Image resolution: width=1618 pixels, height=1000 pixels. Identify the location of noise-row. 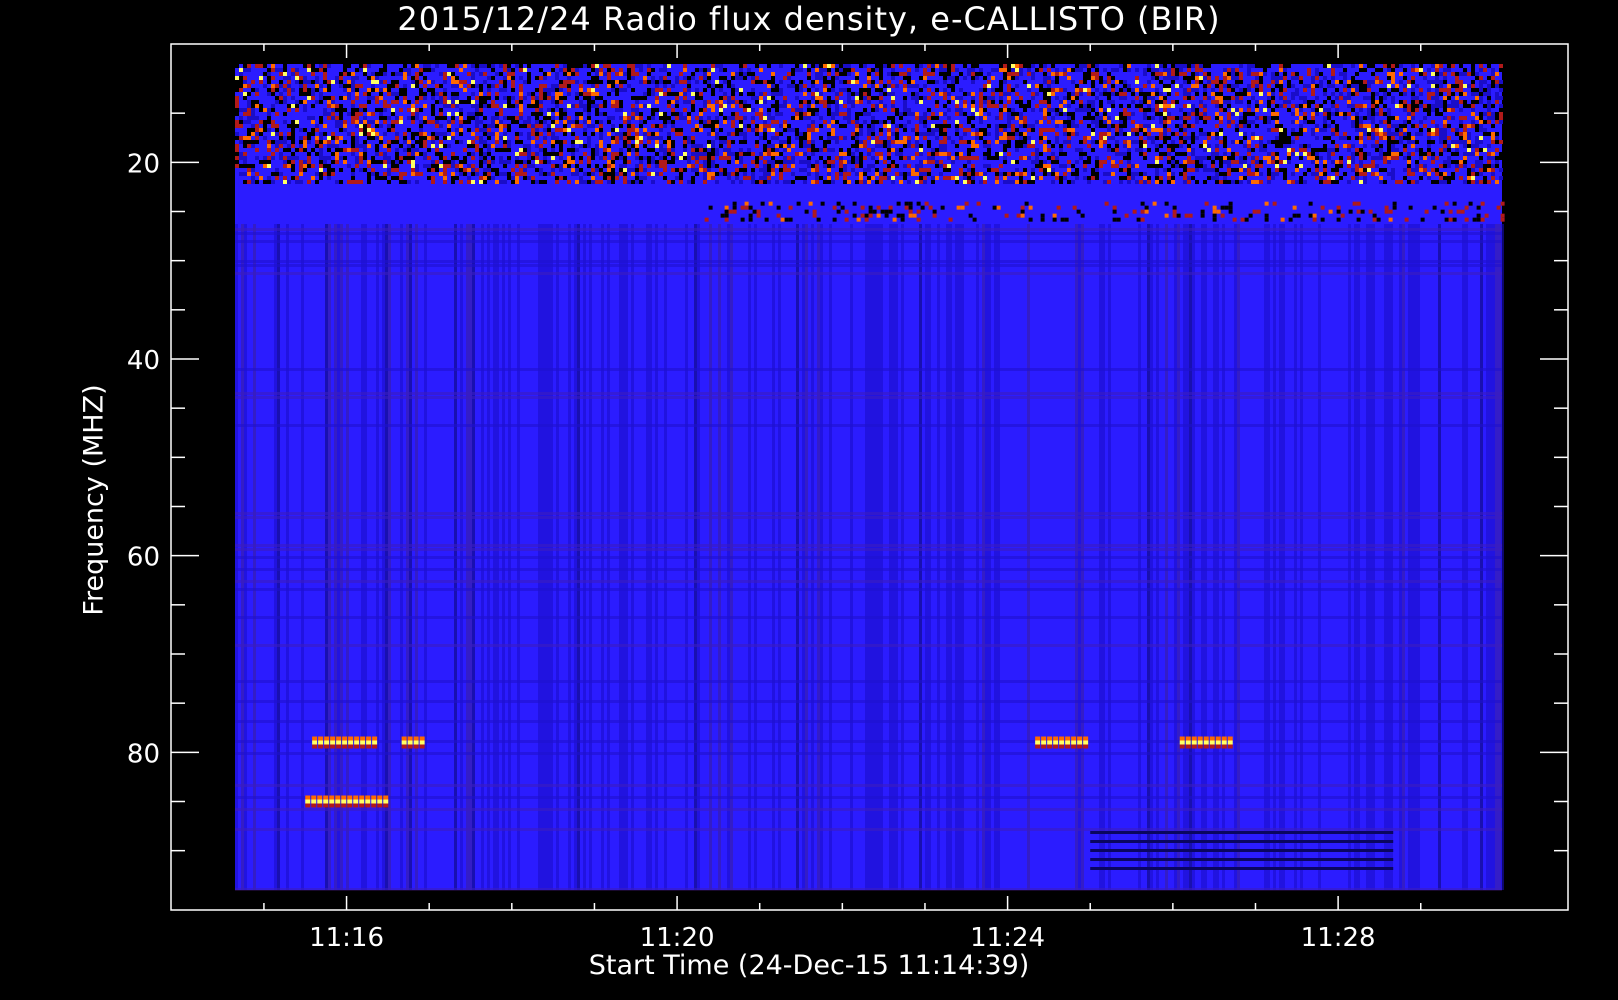
(868, 545).